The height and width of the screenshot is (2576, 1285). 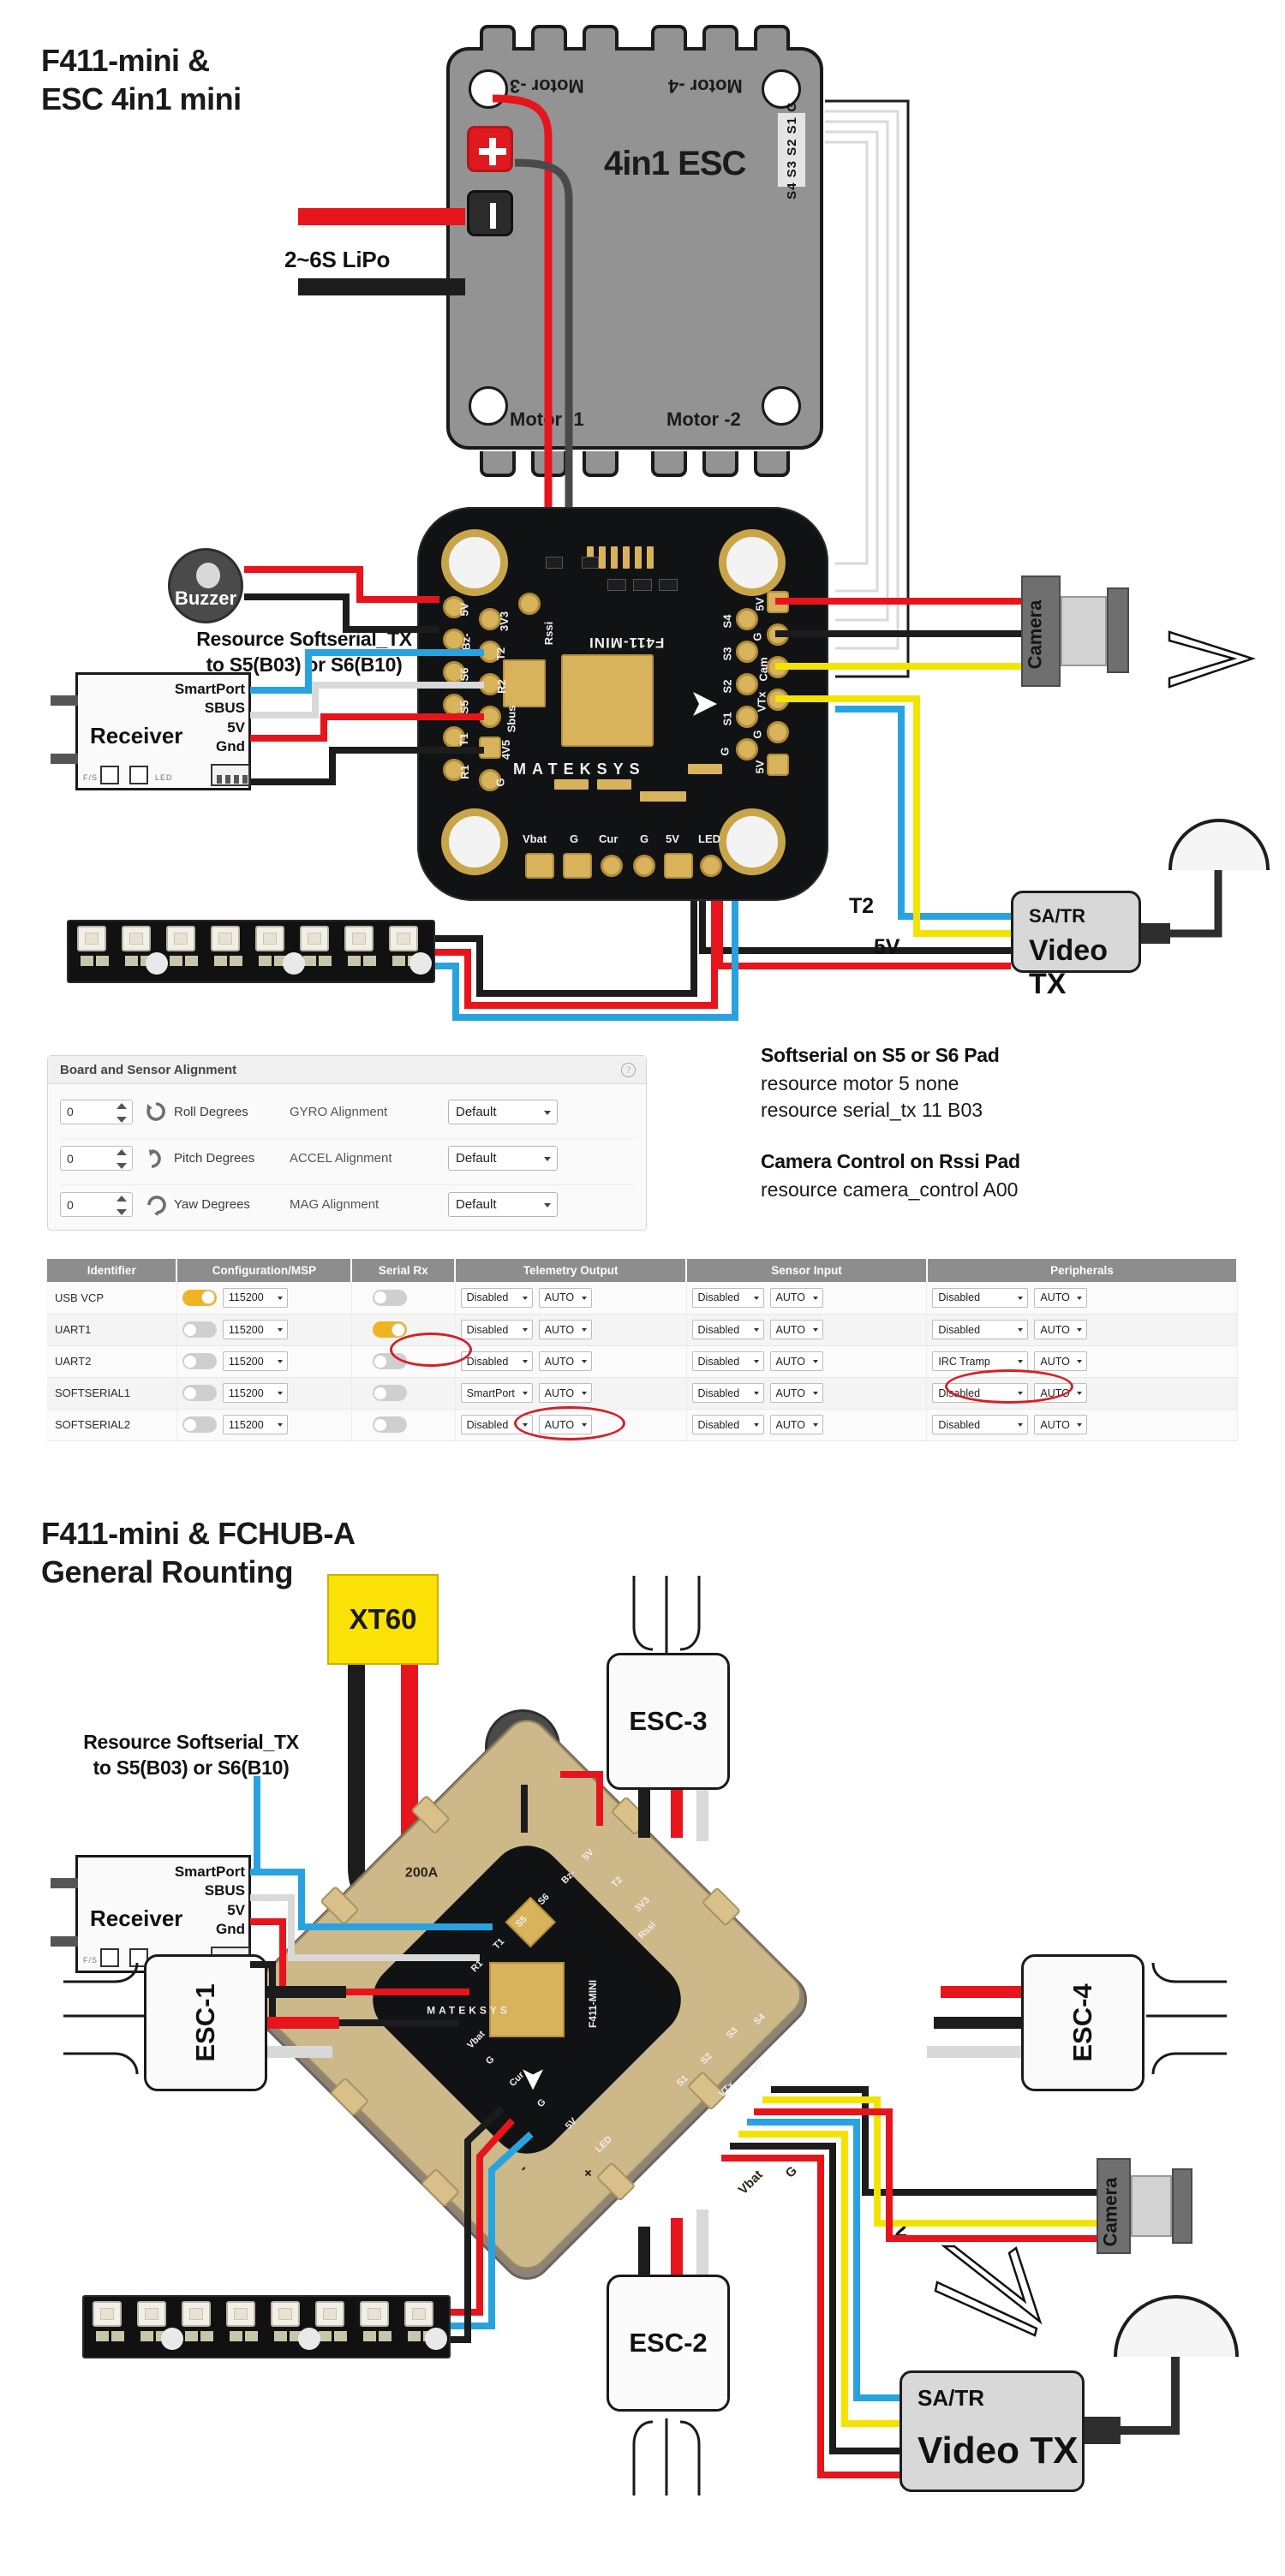 What do you see at coordinates (497, 1424) in the screenshot?
I see `softserial2-telemetry-select: Disabled` at bounding box center [497, 1424].